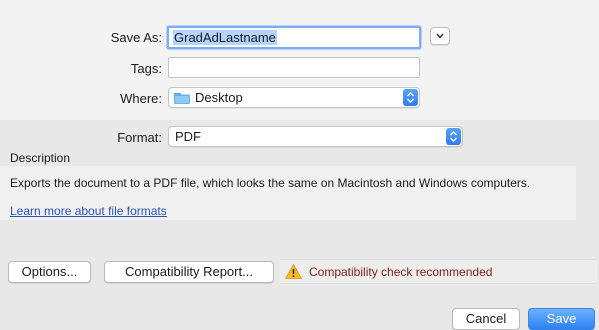  I want to click on where-value: Desktop, so click(219, 97).